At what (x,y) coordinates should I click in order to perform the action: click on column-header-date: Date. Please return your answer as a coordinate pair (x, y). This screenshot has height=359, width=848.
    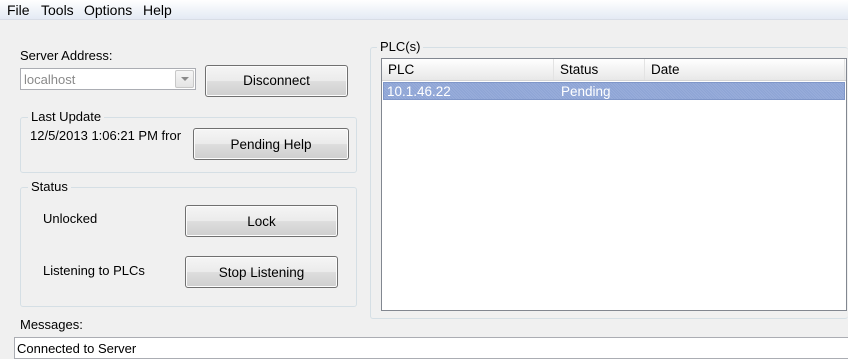
    Looking at the image, I should click on (745, 69).